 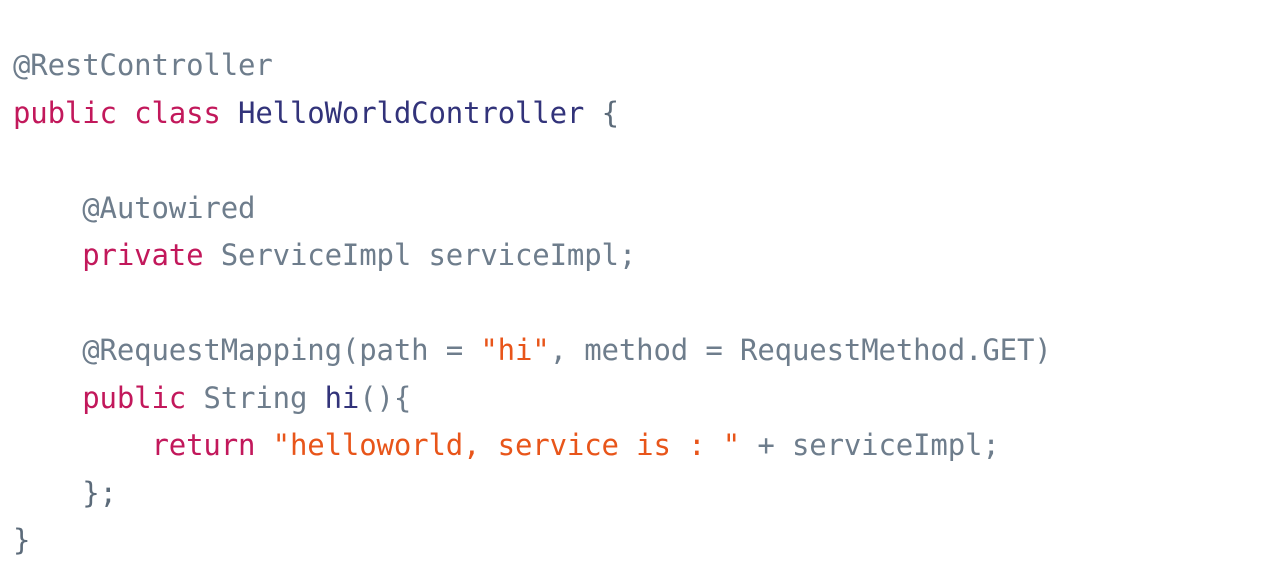 I want to click on code-token-anno: @Autowired, so click(x=169, y=207).